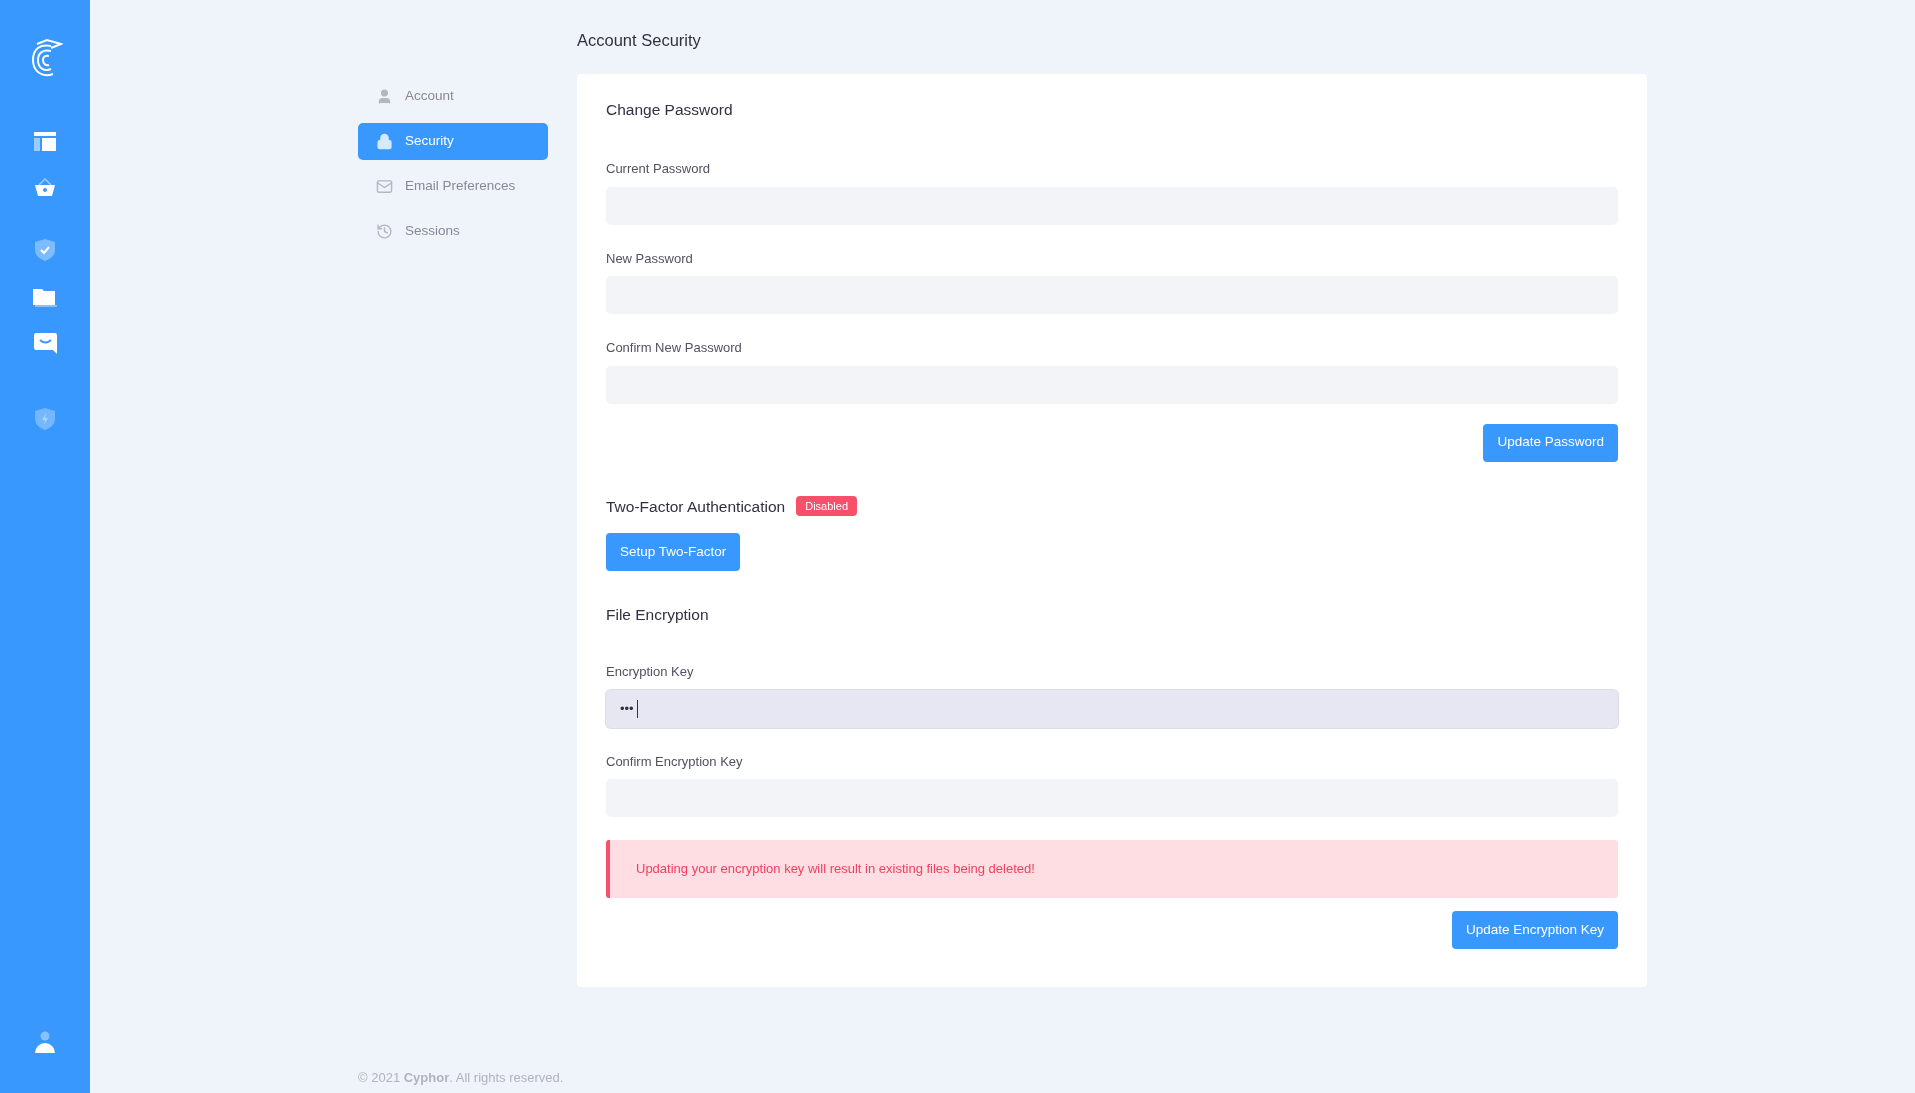  What do you see at coordinates (1112, 869) in the screenshot?
I see `warning-alert: Updating your encryption key will result in existing files being deleted!` at bounding box center [1112, 869].